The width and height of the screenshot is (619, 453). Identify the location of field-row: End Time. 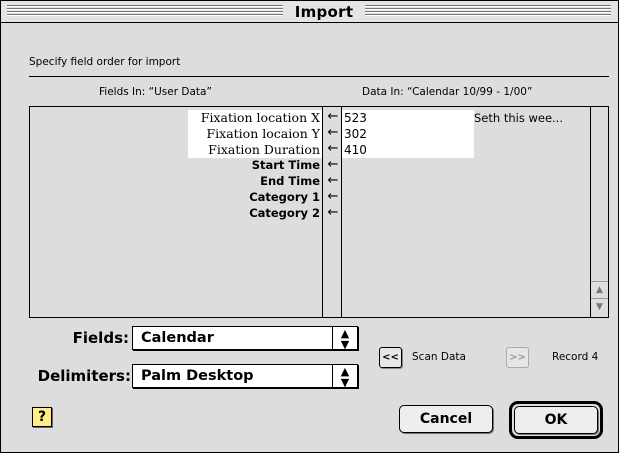
(290, 182).